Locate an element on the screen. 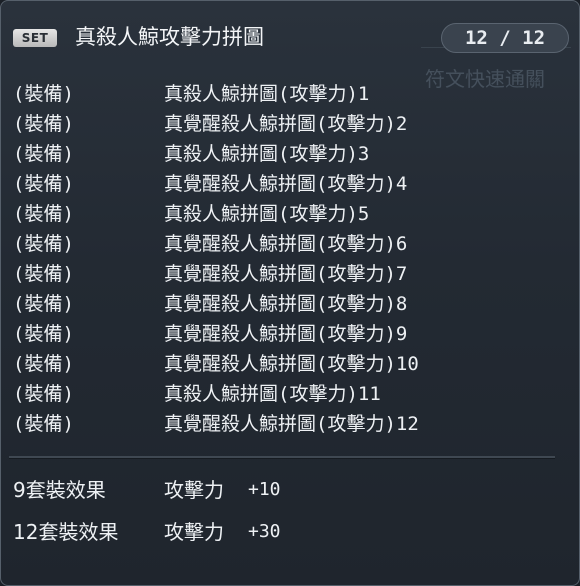 The image size is (580, 586). set-badge: SET is located at coordinates (35, 38).